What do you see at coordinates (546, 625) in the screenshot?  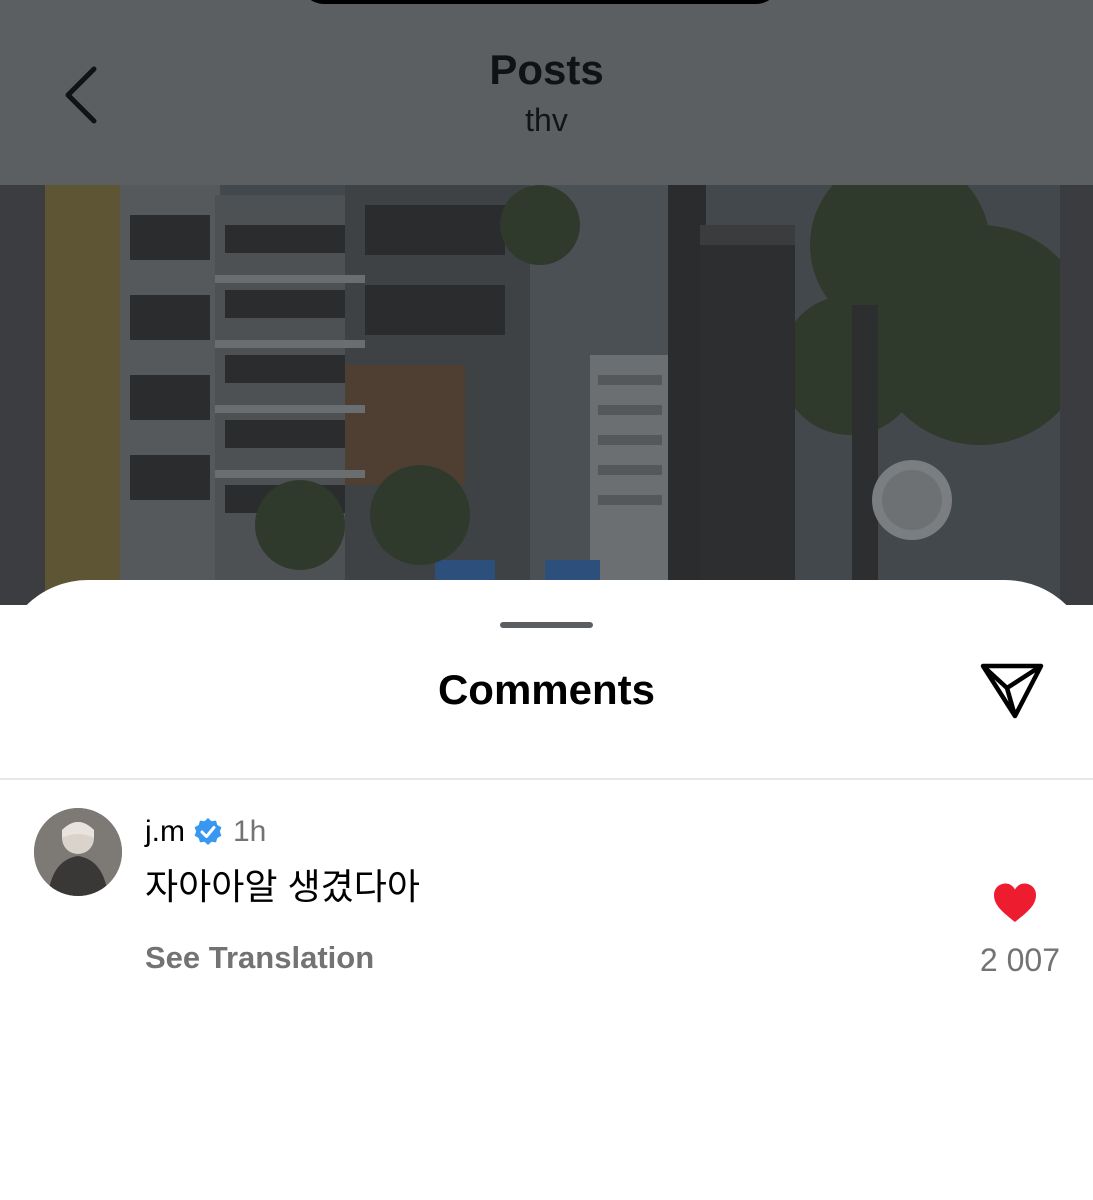 I see `sheet-grabber` at bounding box center [546, 625].